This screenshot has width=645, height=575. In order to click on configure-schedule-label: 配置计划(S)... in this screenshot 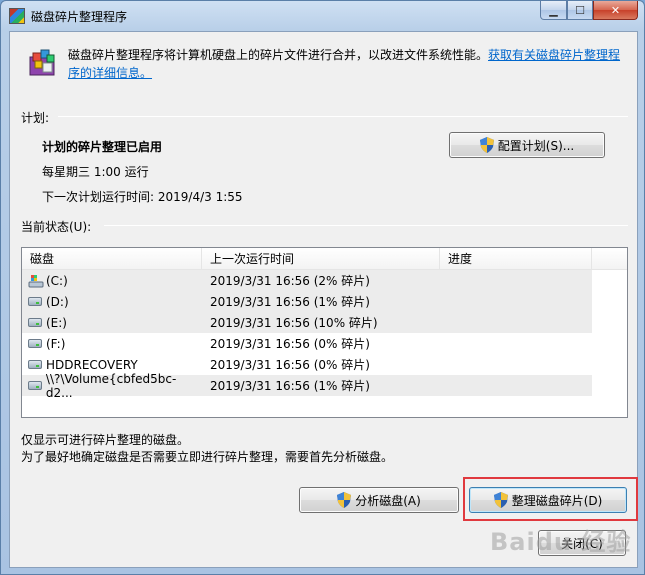, I will do `click(536, 145)`.